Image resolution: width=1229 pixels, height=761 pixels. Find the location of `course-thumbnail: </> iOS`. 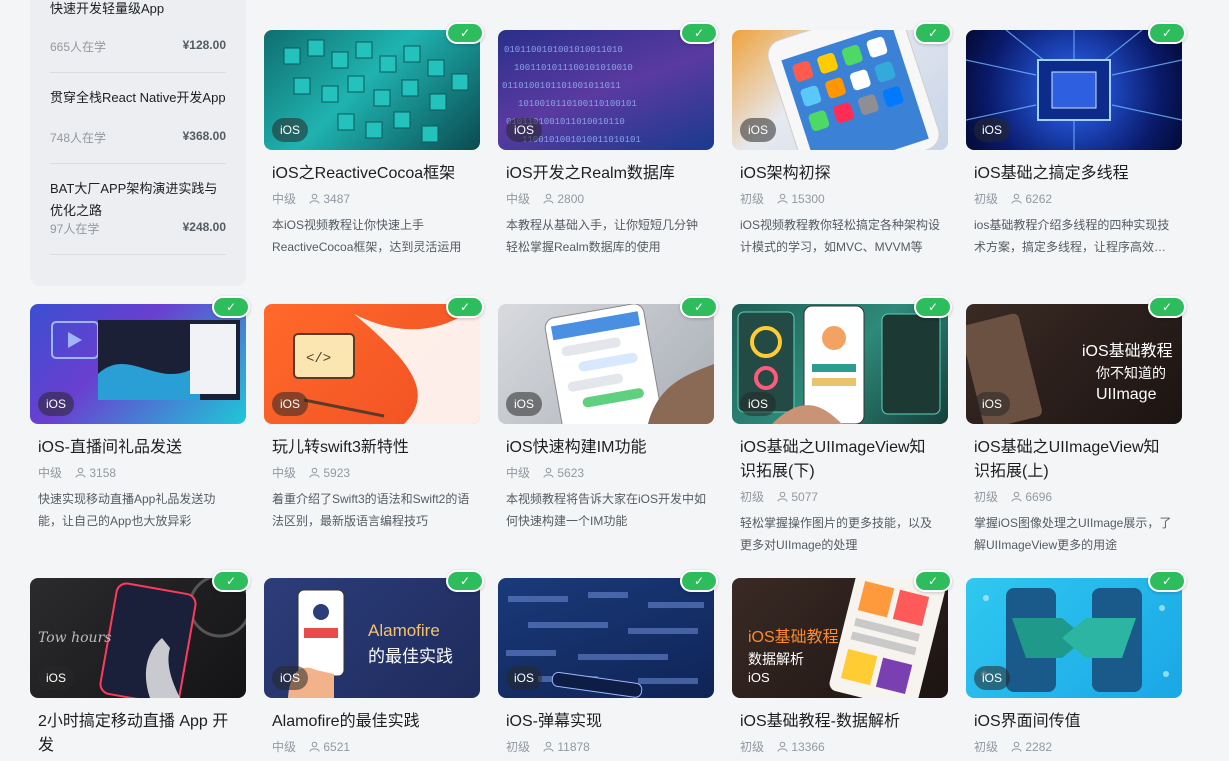

course-thumbnail: </> iOS is located at coordinates (372, 364).